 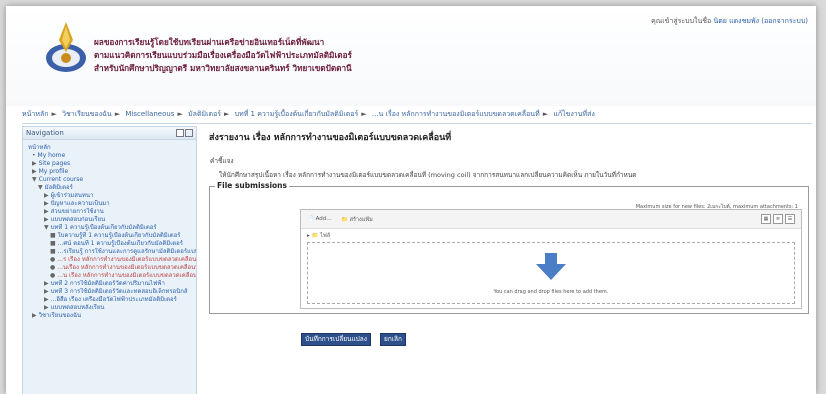 I want to click on nav-item-label: แบบทดสอบหลังเรียน, so click(x=77, y=307).